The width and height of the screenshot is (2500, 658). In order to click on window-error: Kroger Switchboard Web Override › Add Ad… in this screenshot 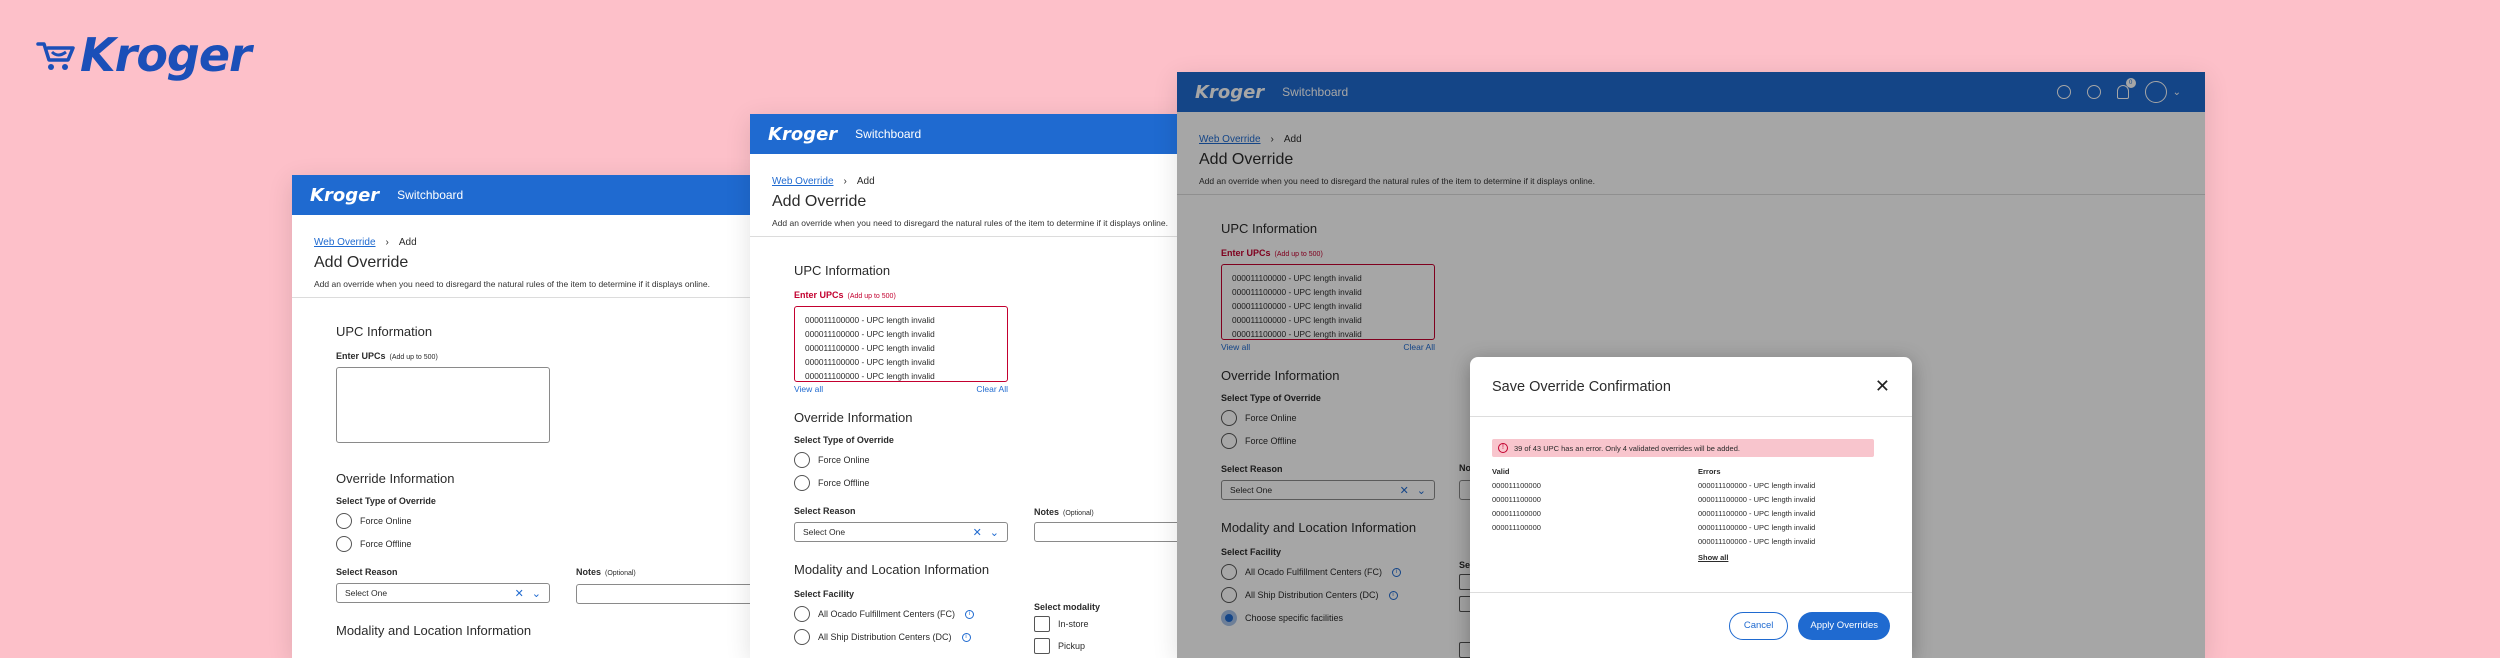, I will do `click(970, 386)`.